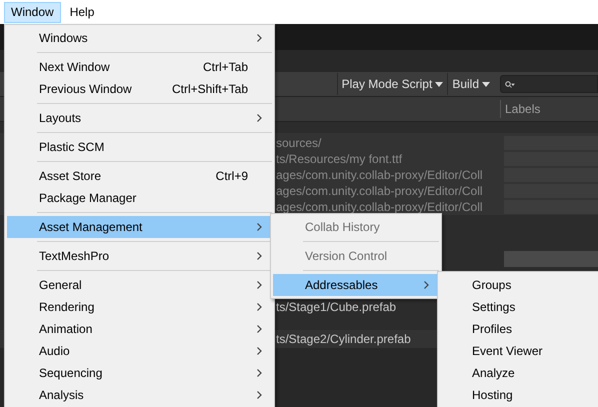  I want to click on menu-item: Event Viewer, so click(519, 351).